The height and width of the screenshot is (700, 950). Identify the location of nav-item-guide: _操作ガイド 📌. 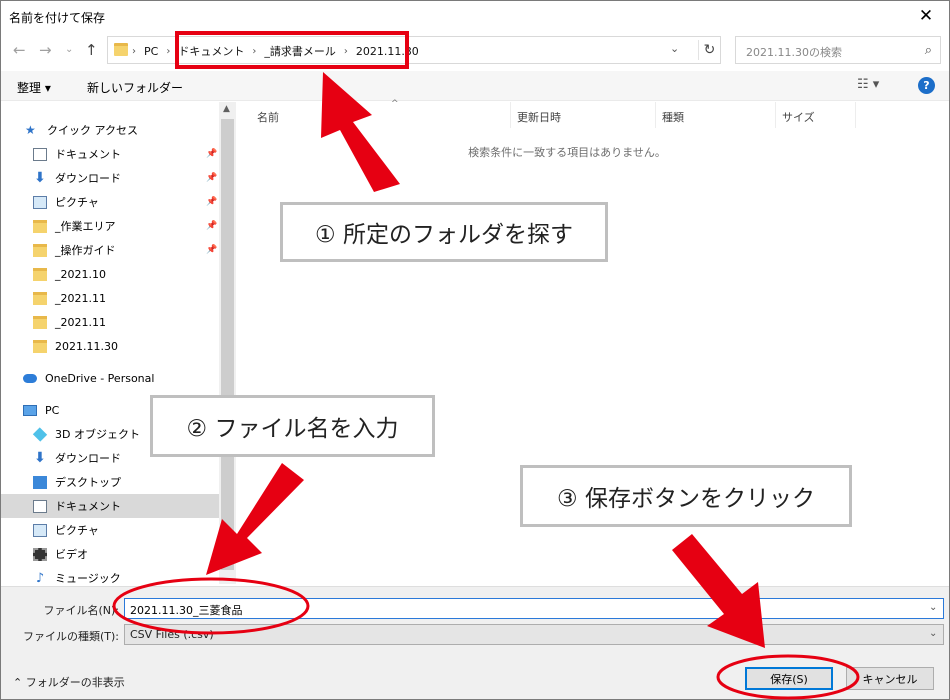
(110, 250).